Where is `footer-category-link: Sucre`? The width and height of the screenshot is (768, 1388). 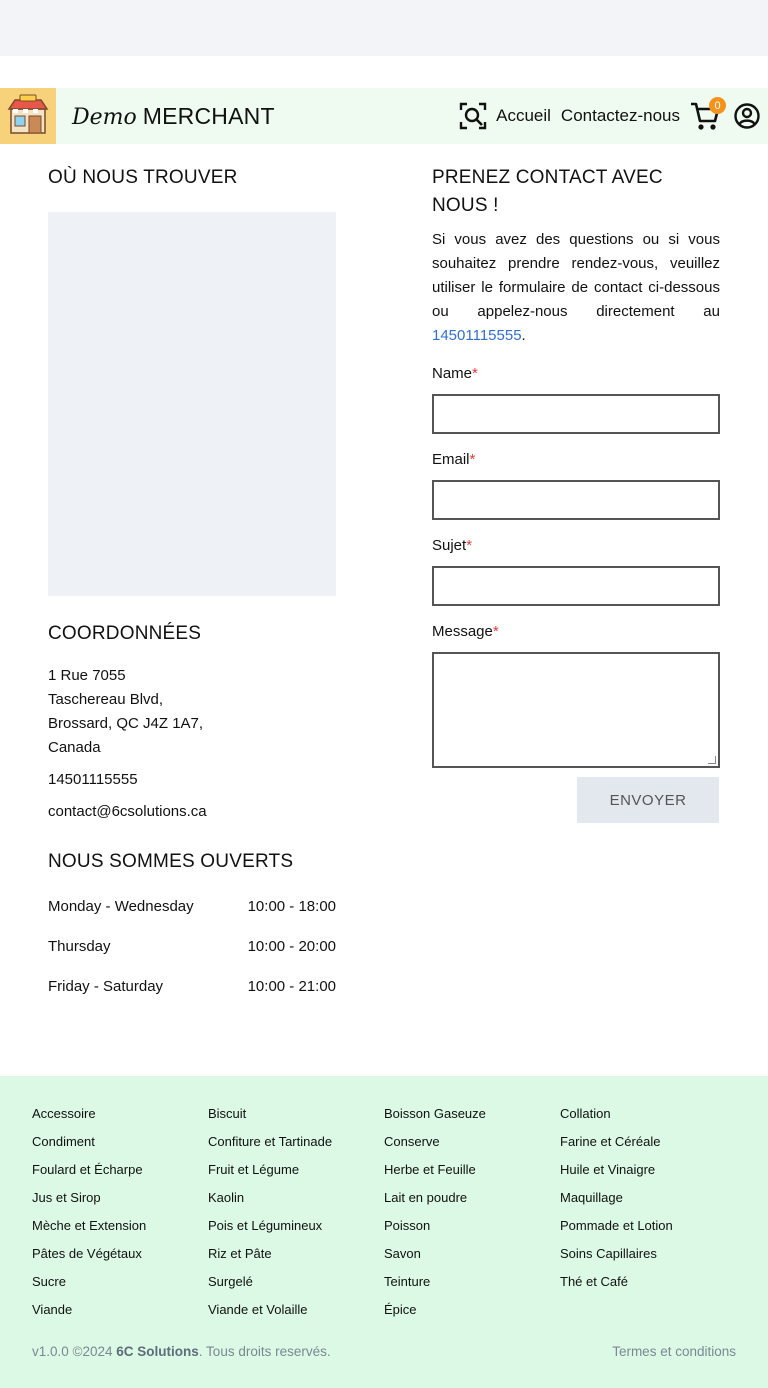 footer-category-link: Sucre is located at coordinates (120, 1282).